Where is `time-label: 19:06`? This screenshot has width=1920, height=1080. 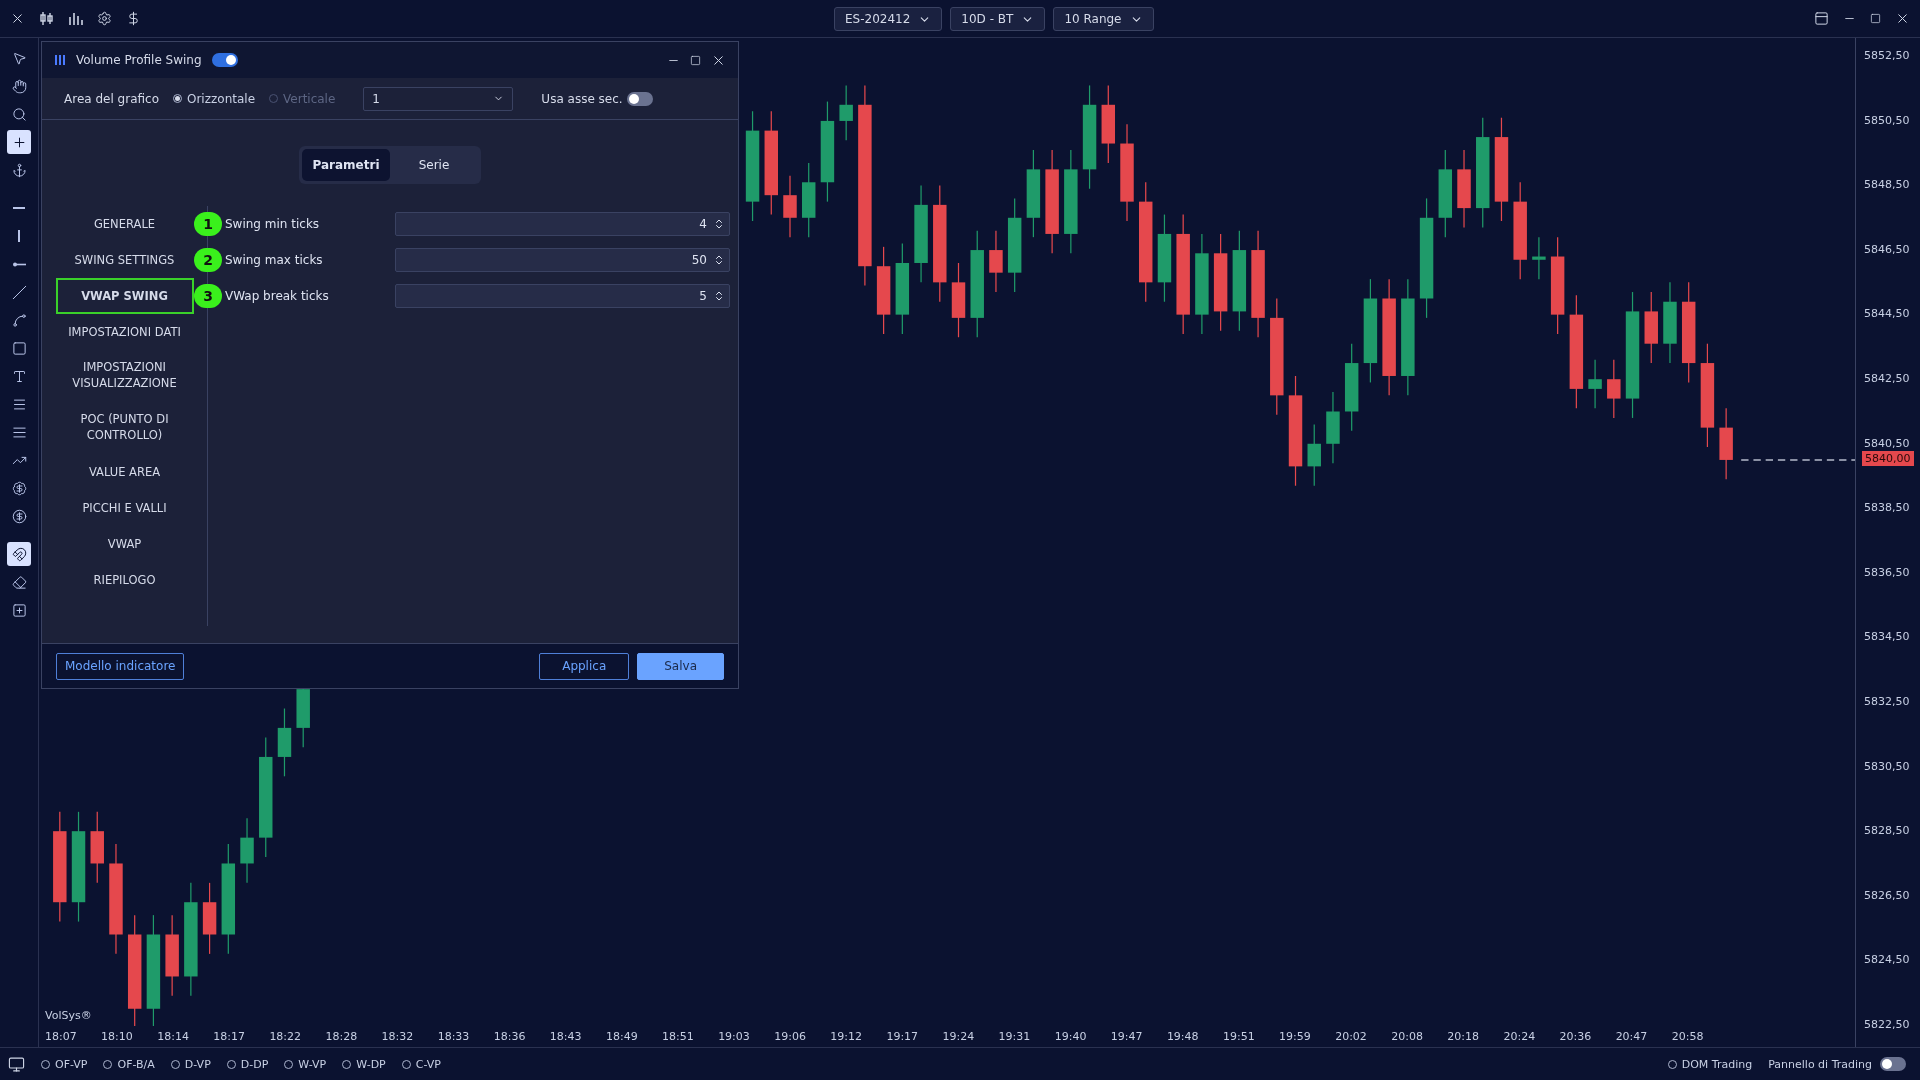
time-label: 19:06 is located at coordinates (790, 1036).